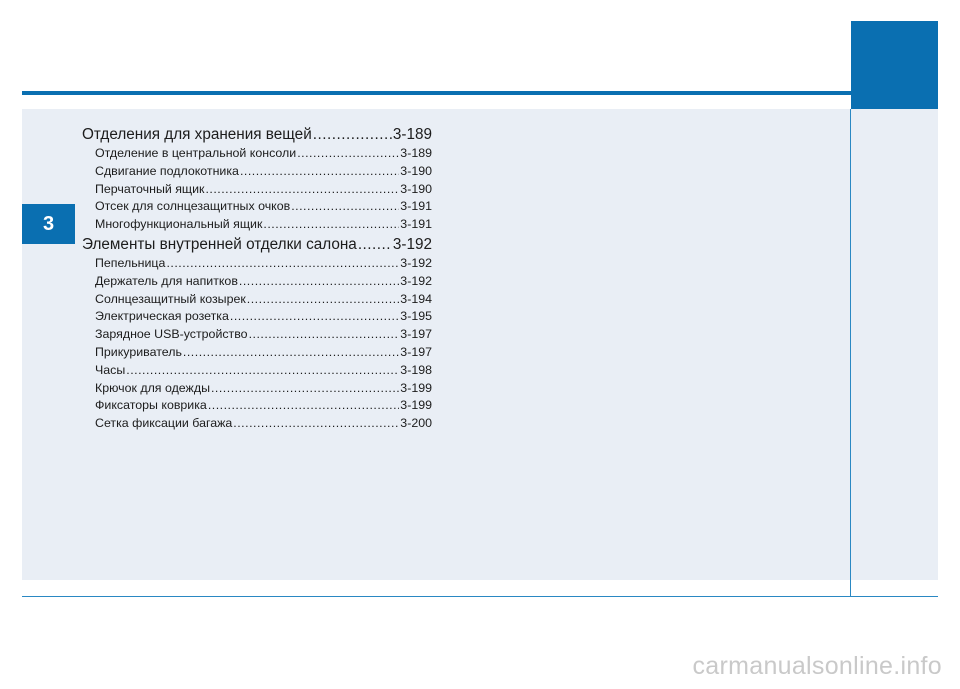 This screenshot has width=960, height=689. I want to click on toc-item-sunvisor: Солнцезащитный козырек 3-194, so click(257, 300).